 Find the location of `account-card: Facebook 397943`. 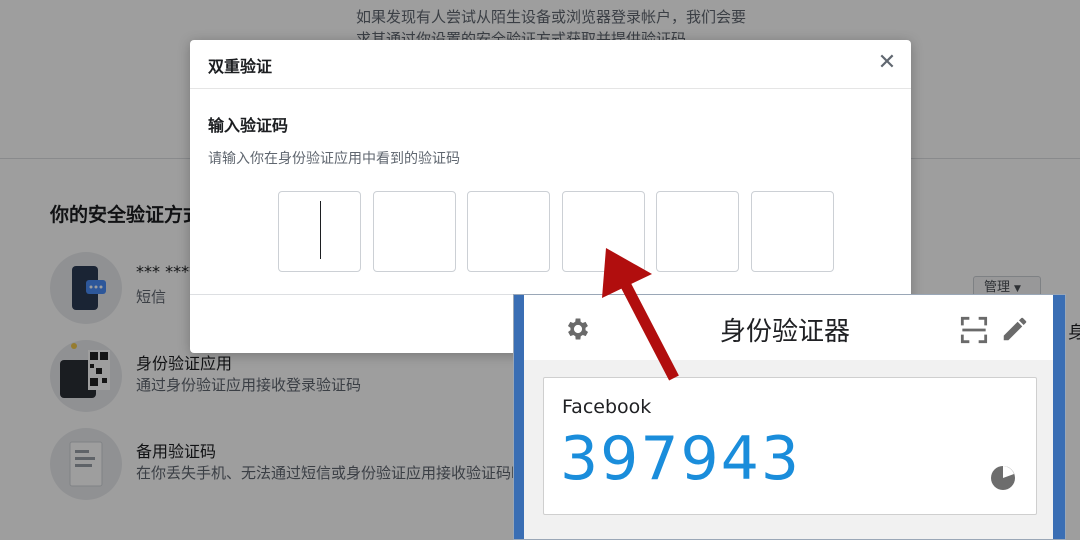

account-card: Facebook 397943 is located at coordinates (790, 446).